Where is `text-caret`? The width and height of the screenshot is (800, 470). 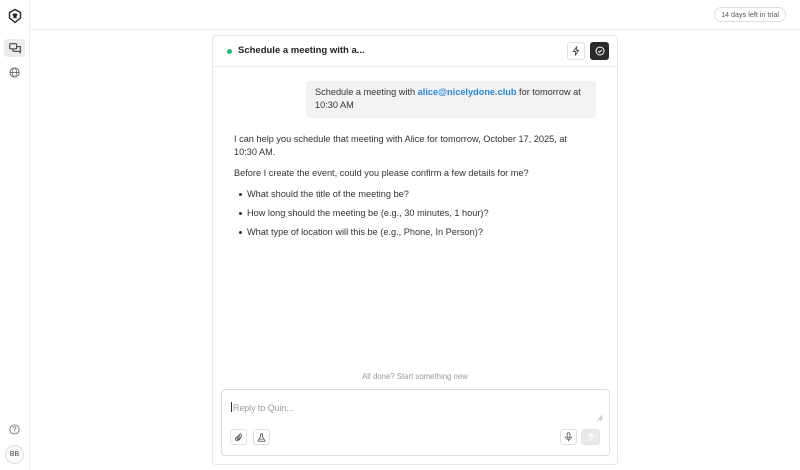 text-caret is located at coordinates (231, 407).